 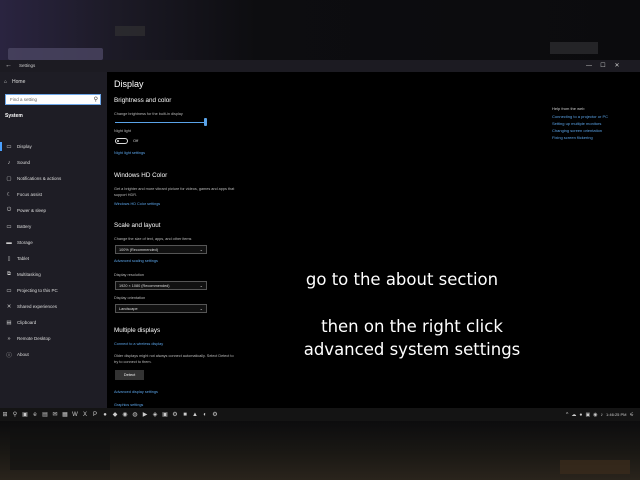 What do you see at coordinates (25, 414) in the screenshot?
I see `task-view-icon: ▣` at bounding box center [25, 414].